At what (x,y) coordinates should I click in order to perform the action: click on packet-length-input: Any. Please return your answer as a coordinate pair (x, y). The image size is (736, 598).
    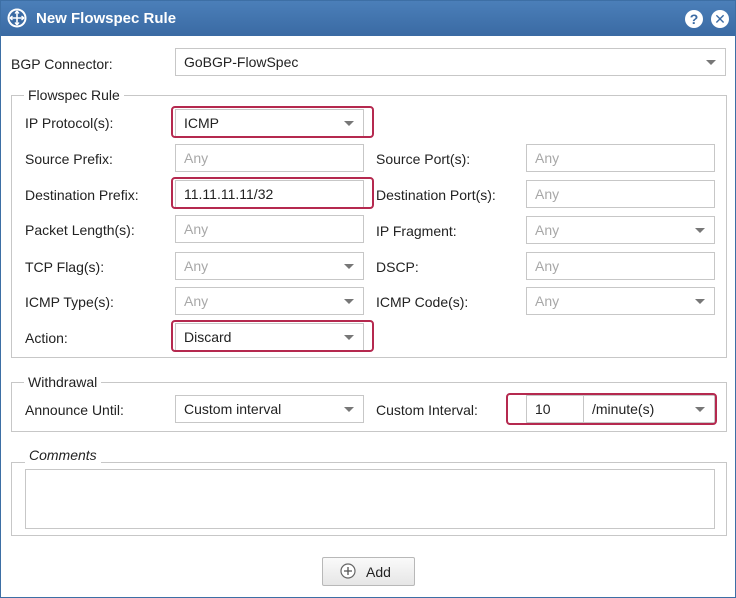
    Looking at the image, I should click on (269, 229).